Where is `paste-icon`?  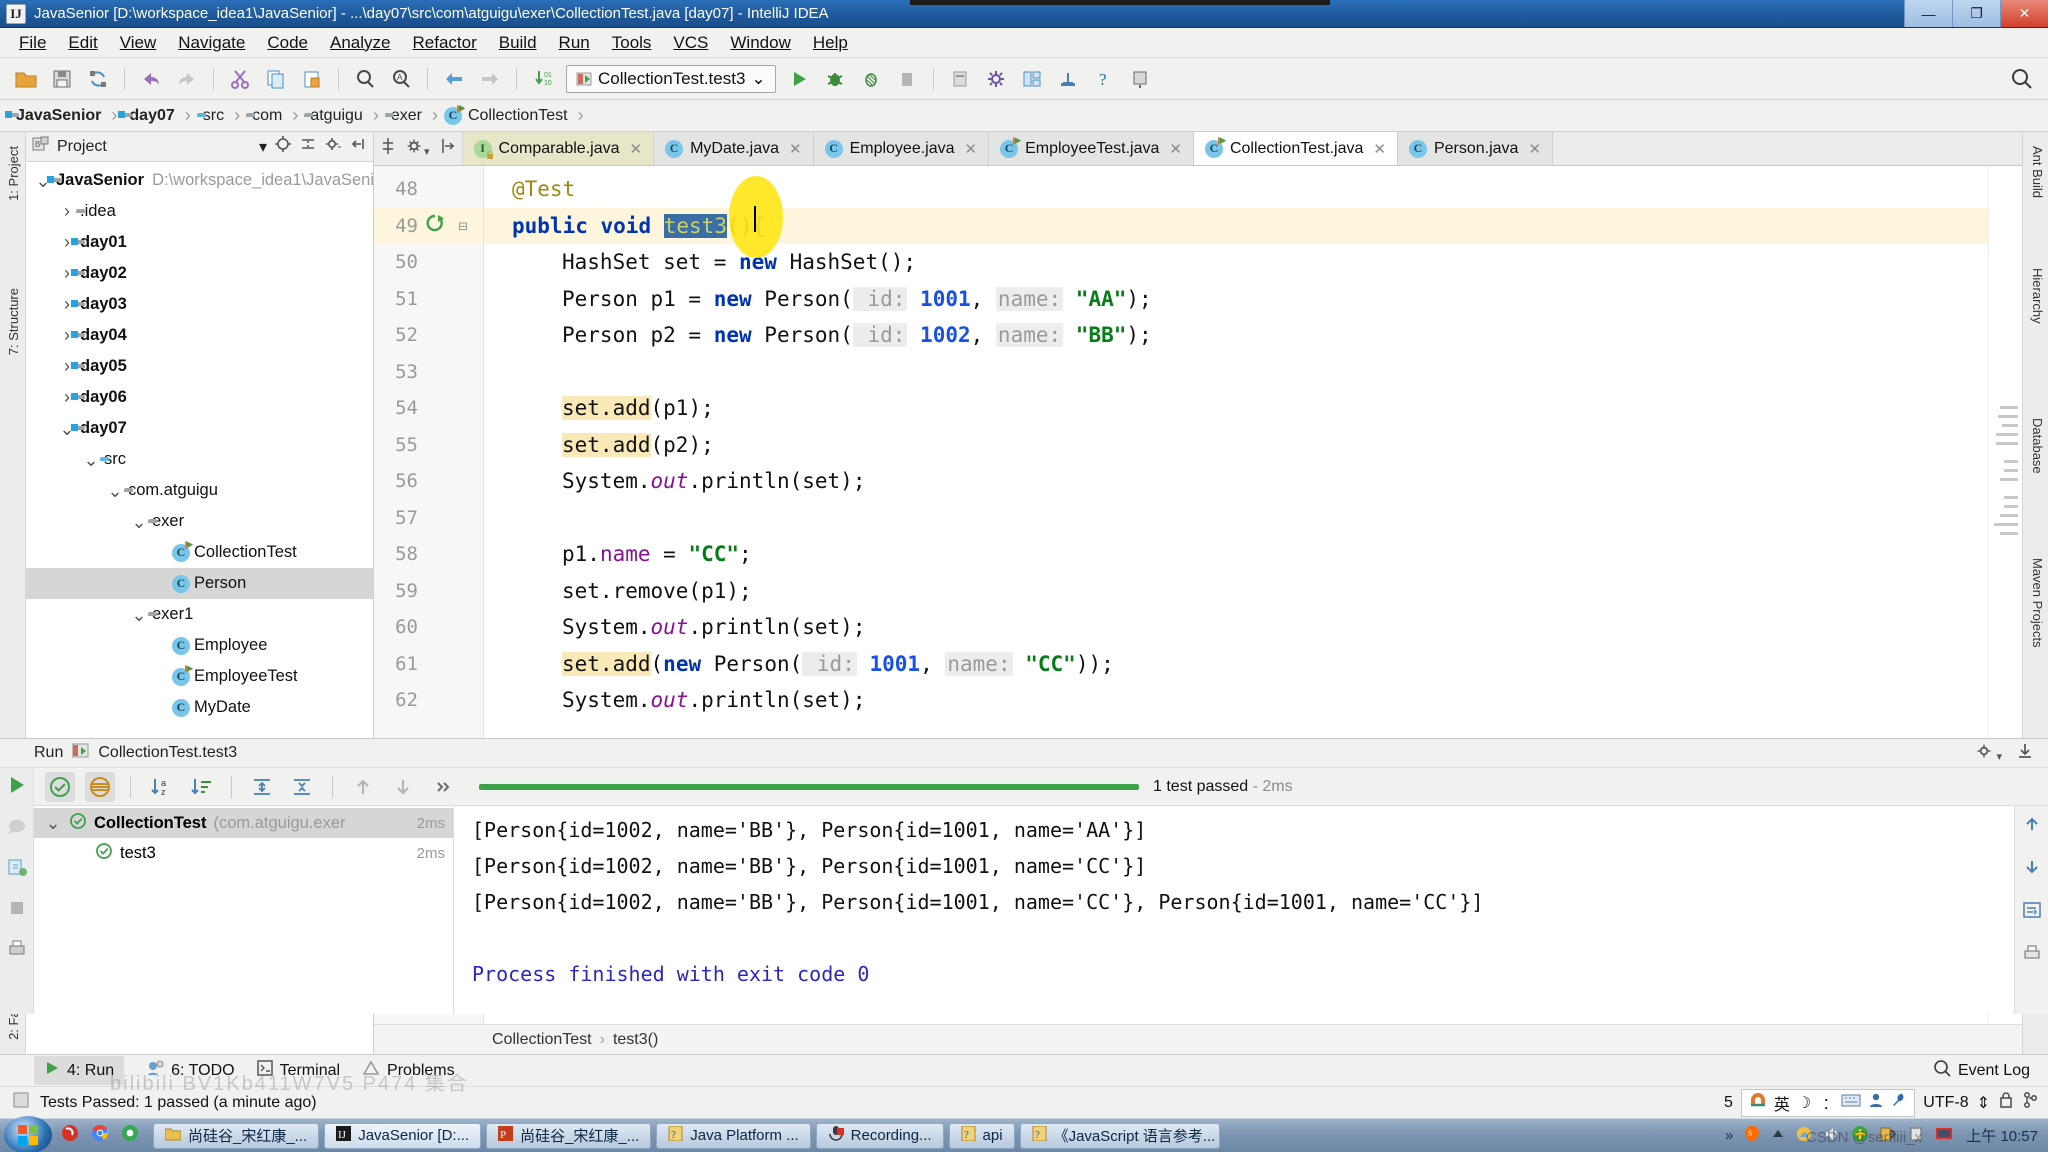 paste-icon is located at coordinates (312, 79).